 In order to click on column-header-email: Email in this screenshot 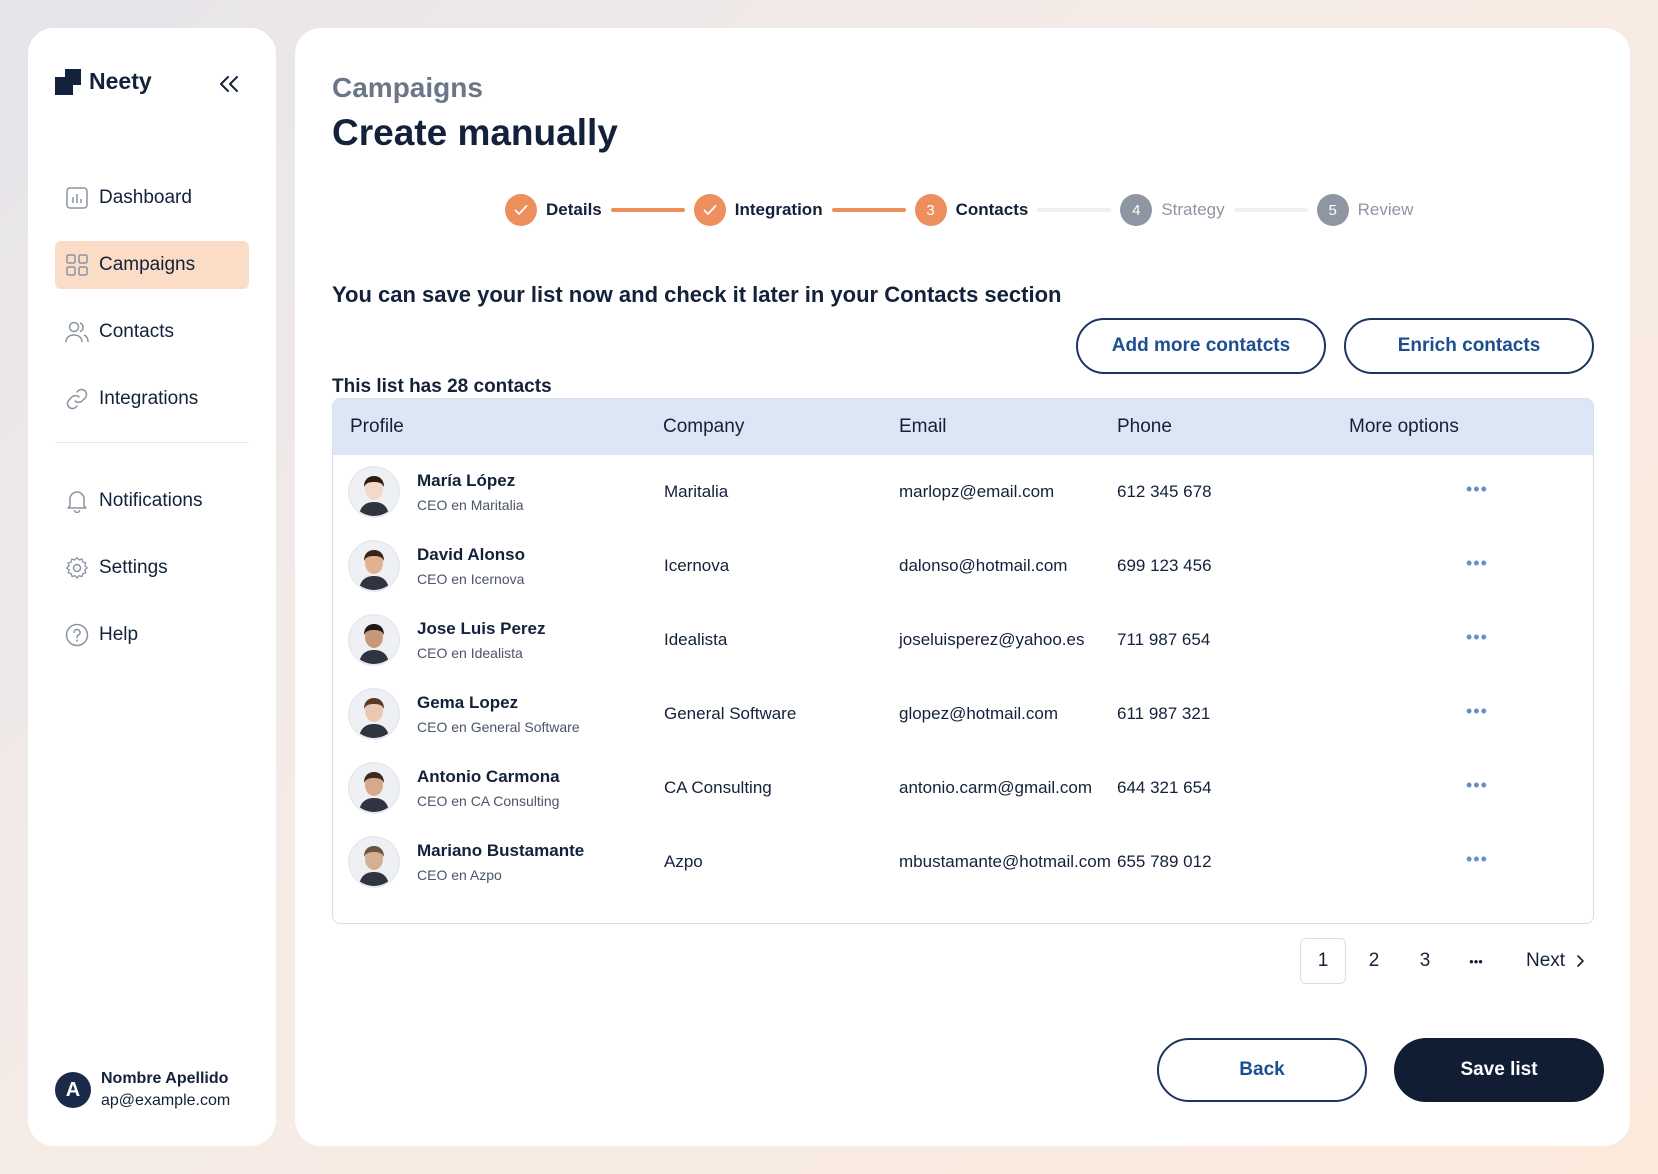, I will do `click(923, 426)`.